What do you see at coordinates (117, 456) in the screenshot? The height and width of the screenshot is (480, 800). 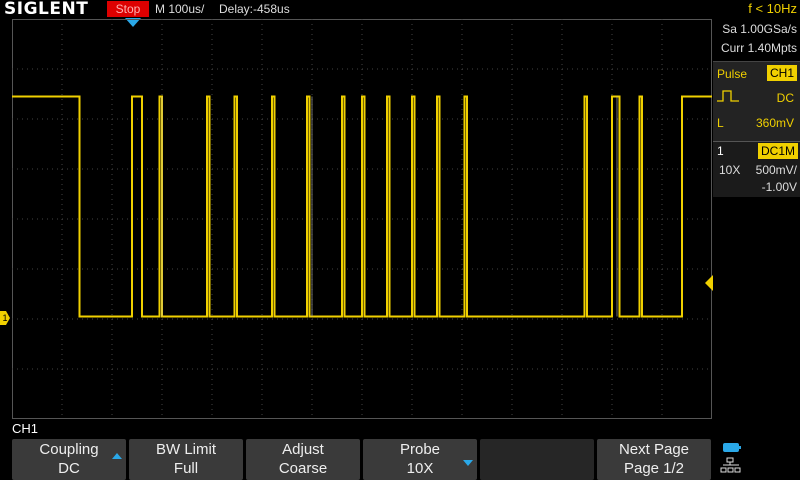 I see `arrow-up-icon` at bounding box center [117, 456].